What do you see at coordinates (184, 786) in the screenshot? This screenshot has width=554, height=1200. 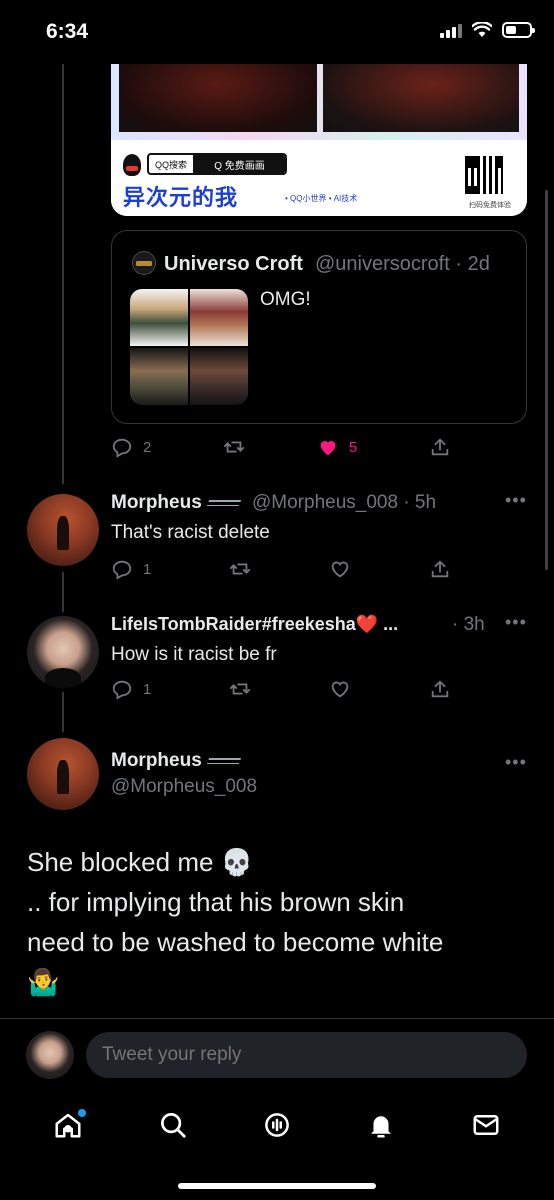 I see `tweet-author-handle: @Morpheus_008` at bounding box center [184, 786].